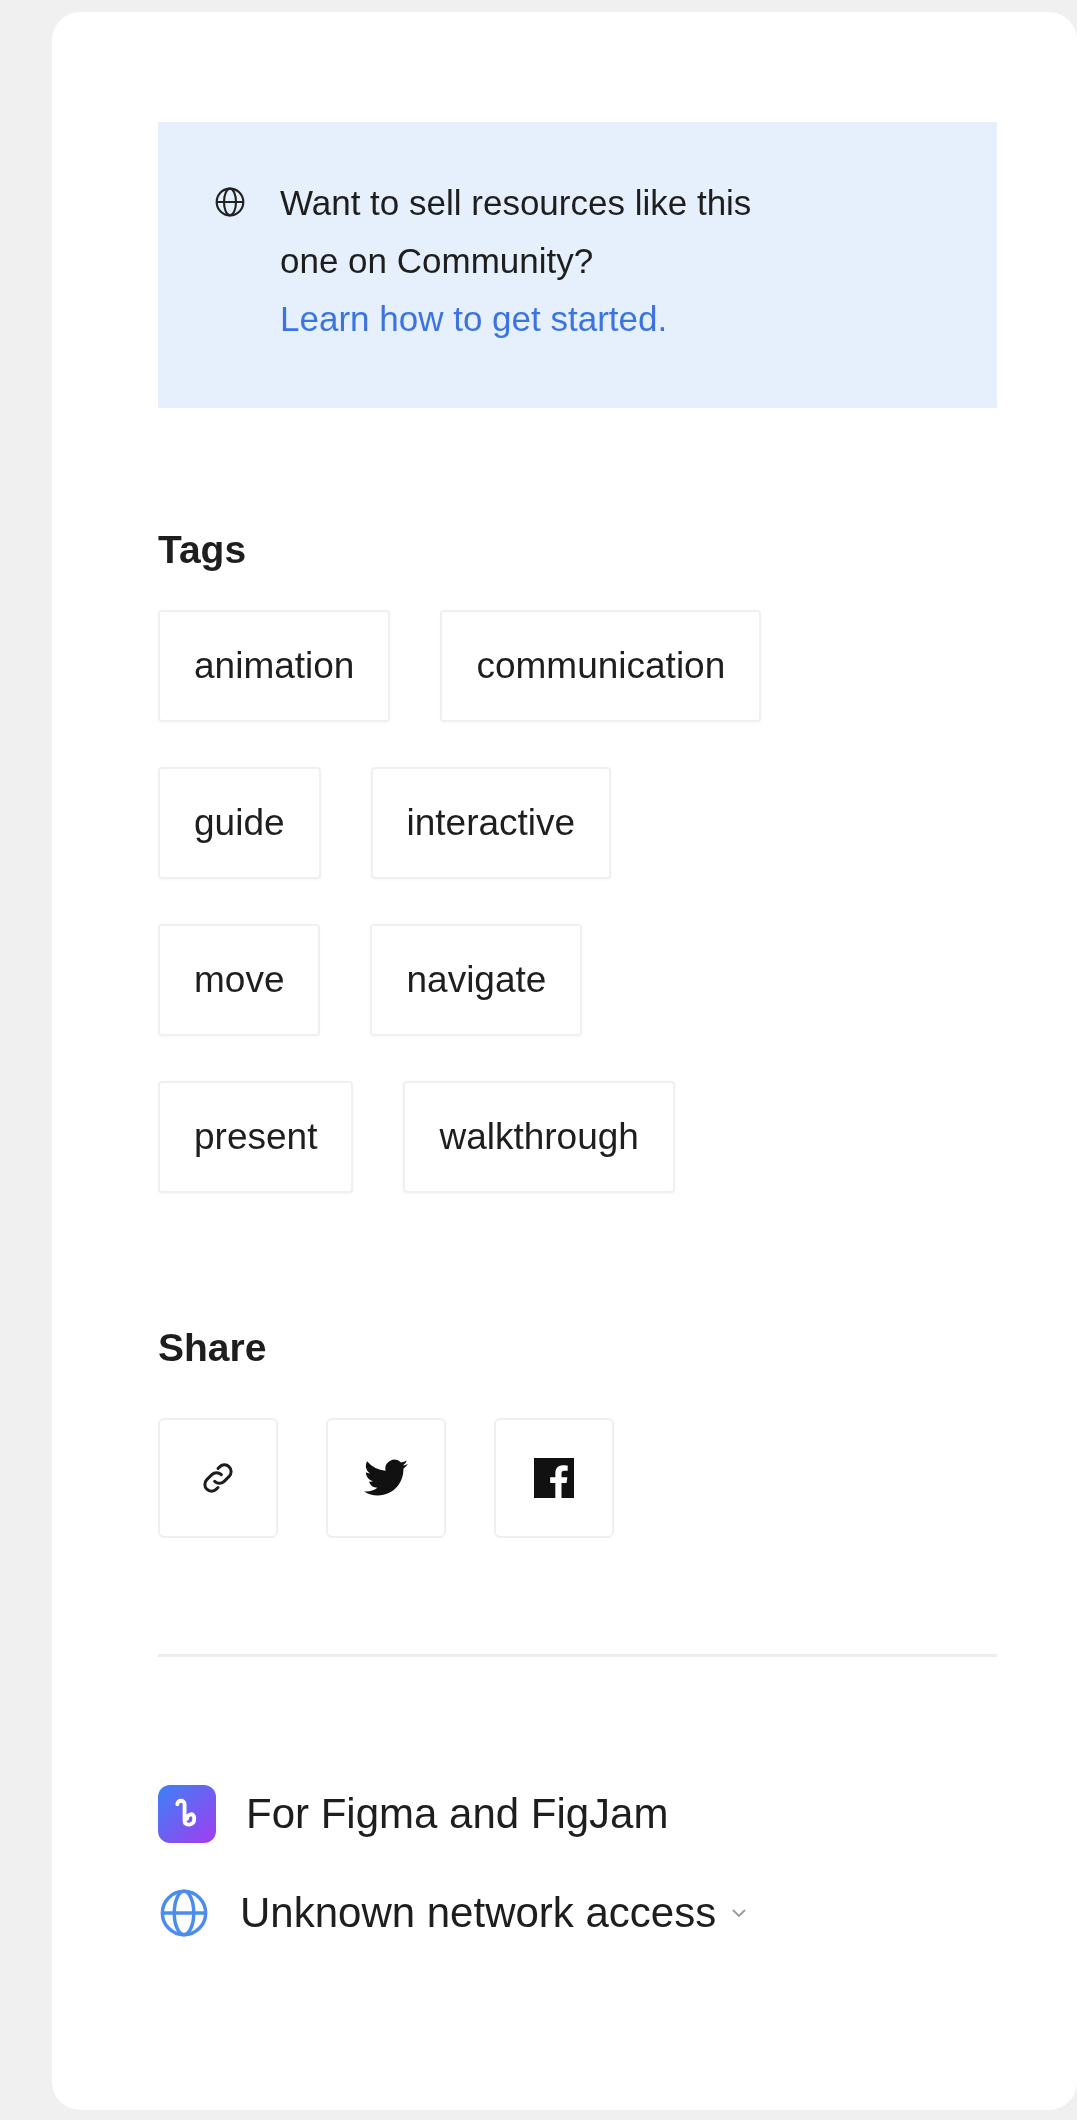  What do you see at coordinates (274, 666) in the screenshot?
I see `tag-chip: animation` at bounding box center [274, 666].